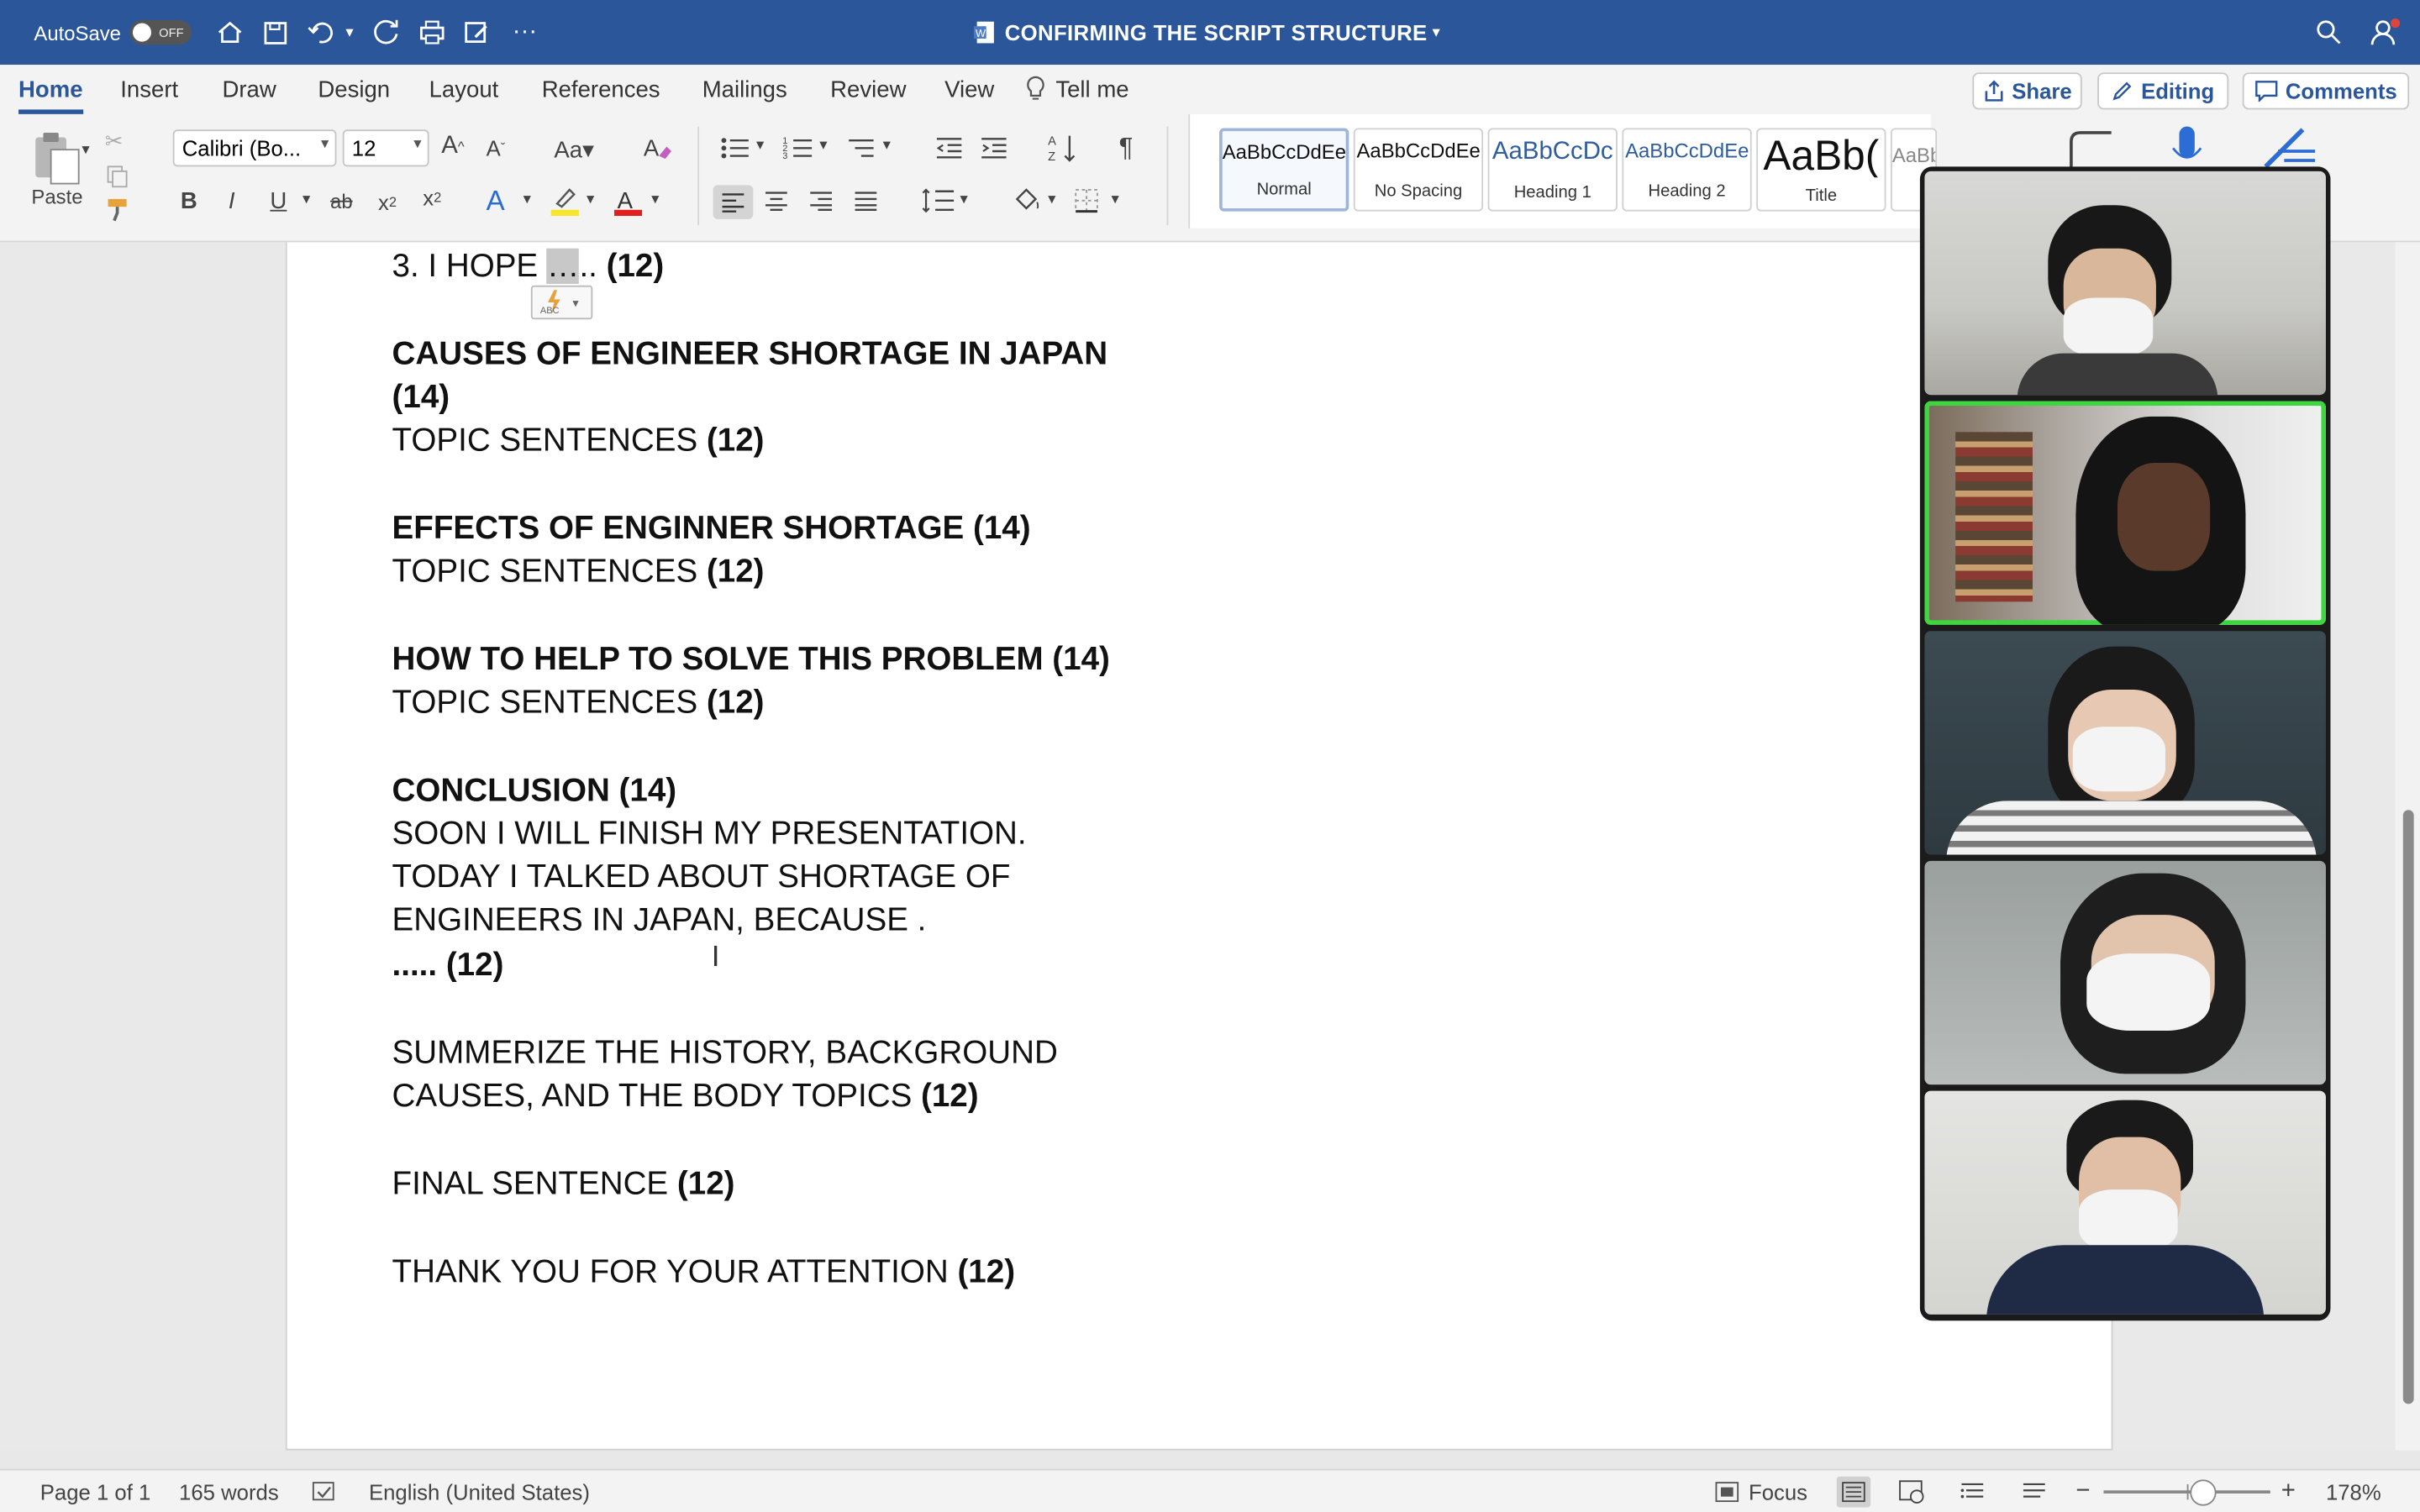 This screenshot has height=1512, width=2420. What do you see at coordinates (2034, 1491) in the screenshot?
I see `draft-view-icon` at bounding box center [2034, 1491].